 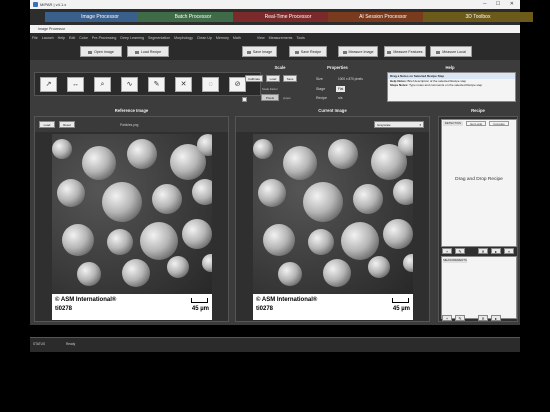 I want to click on reference-micrograph: © ASM International® ti0278 45 µm, so click(x=132, y=227).